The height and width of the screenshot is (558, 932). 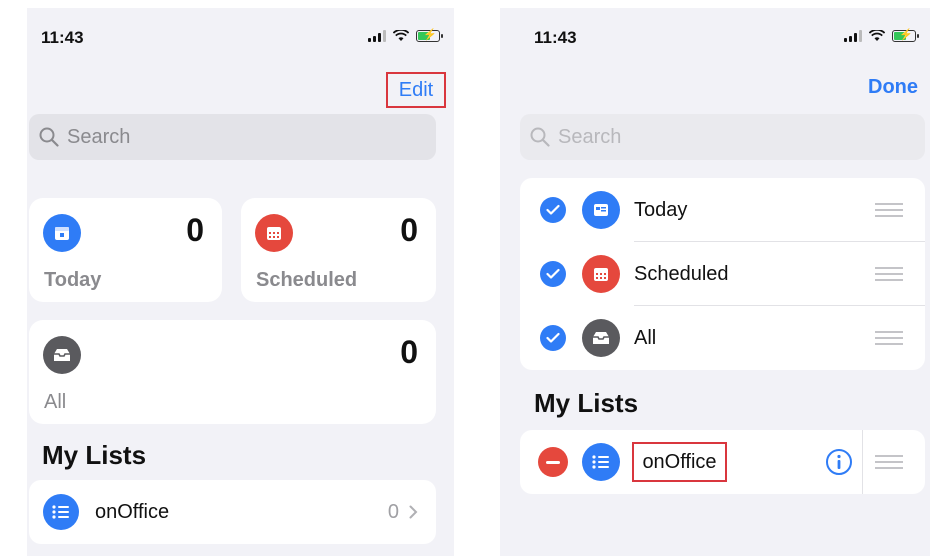 What do you see at coordinates (661, 209) in the screenshot?
I see `smart-list-label: Today` at bounding box center [661, 209].